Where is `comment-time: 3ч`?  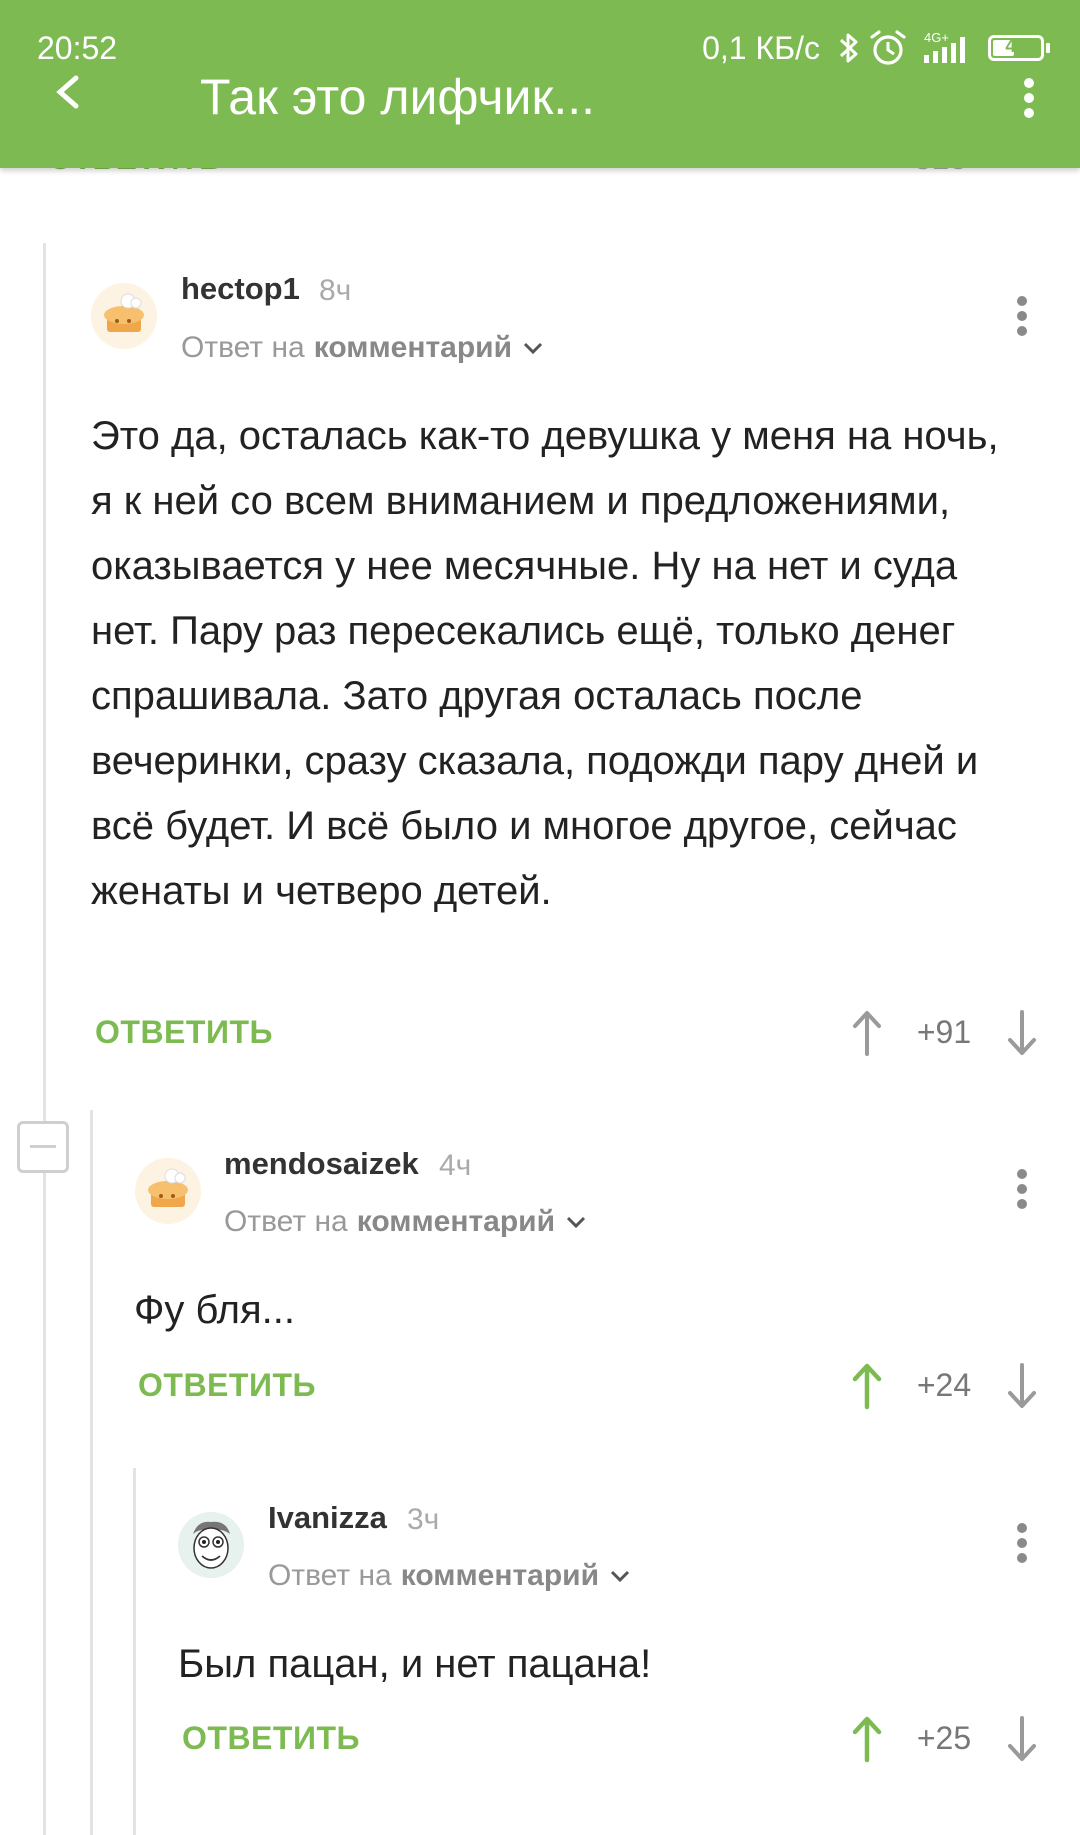
comment-time: 3ч is located at coordinates (423, 1519).